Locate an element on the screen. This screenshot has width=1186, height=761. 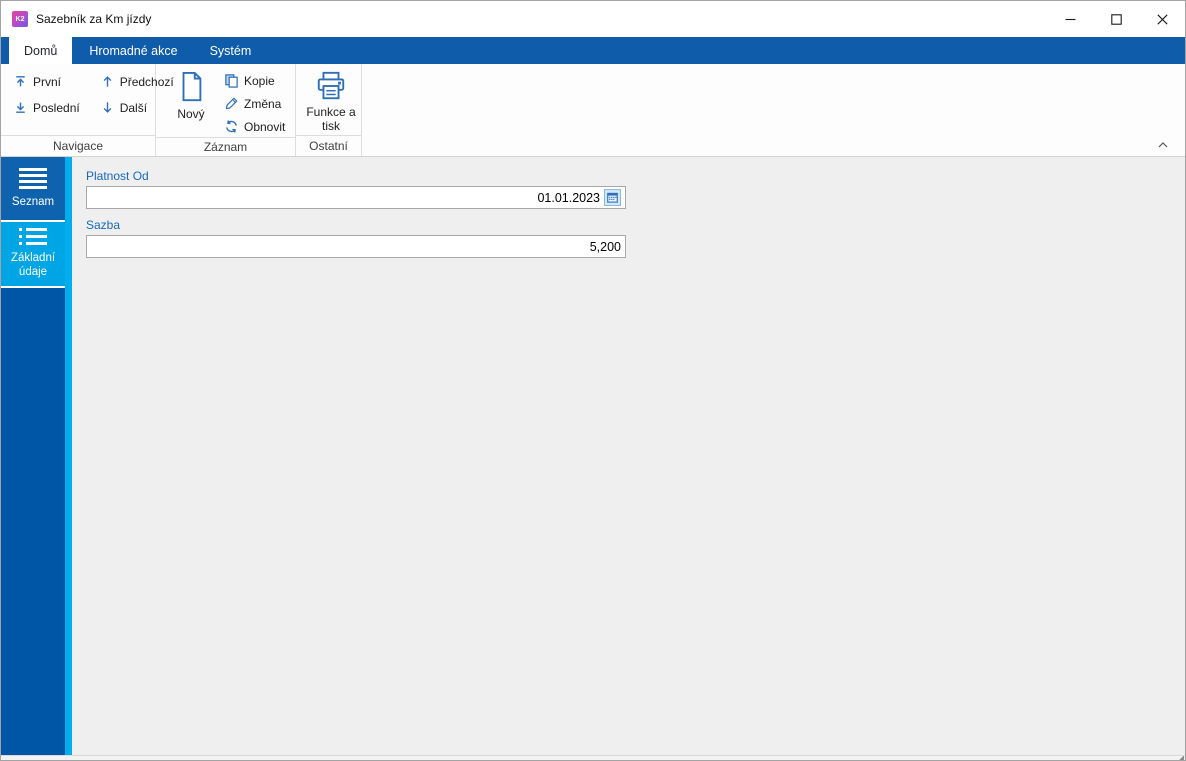
tab-system: Systém is located at coordinates (231, 50).